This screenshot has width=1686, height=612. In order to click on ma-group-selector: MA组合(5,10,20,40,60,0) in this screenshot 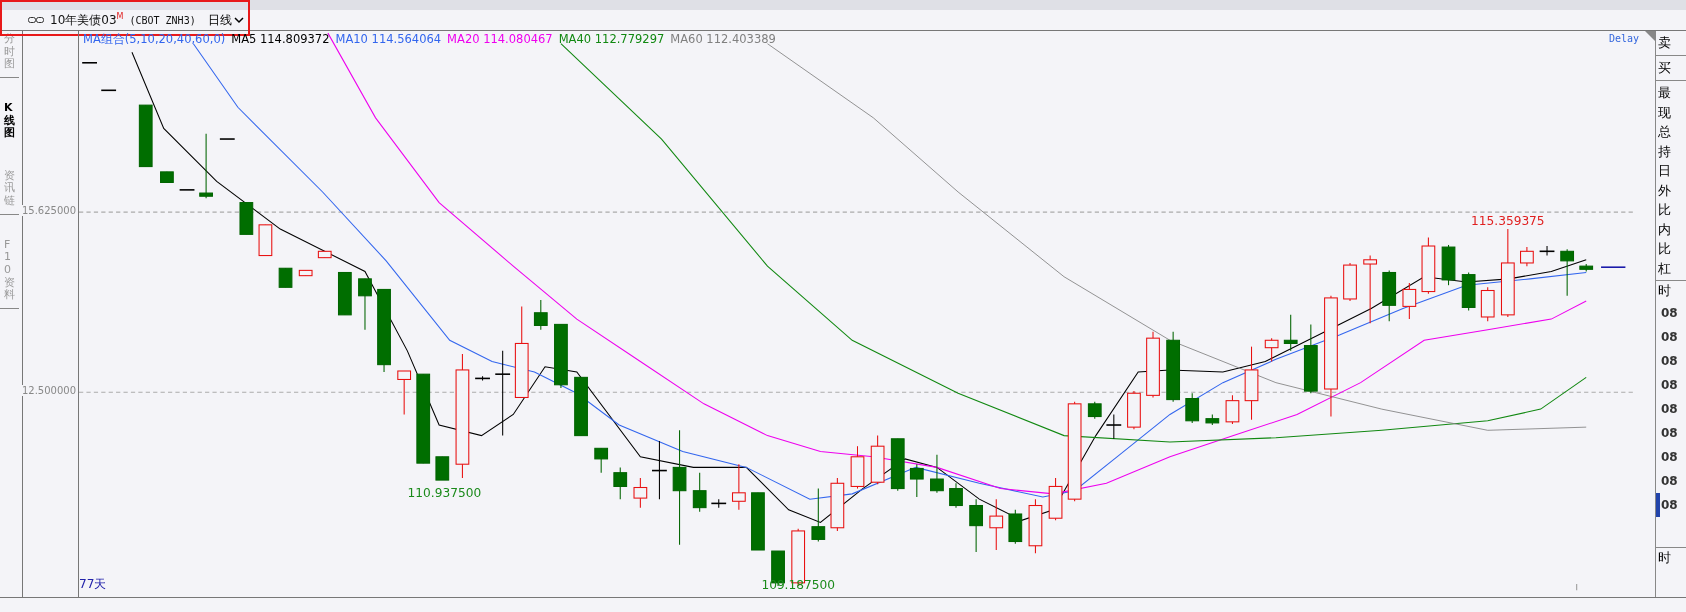, I will do `click(154, 39)`.